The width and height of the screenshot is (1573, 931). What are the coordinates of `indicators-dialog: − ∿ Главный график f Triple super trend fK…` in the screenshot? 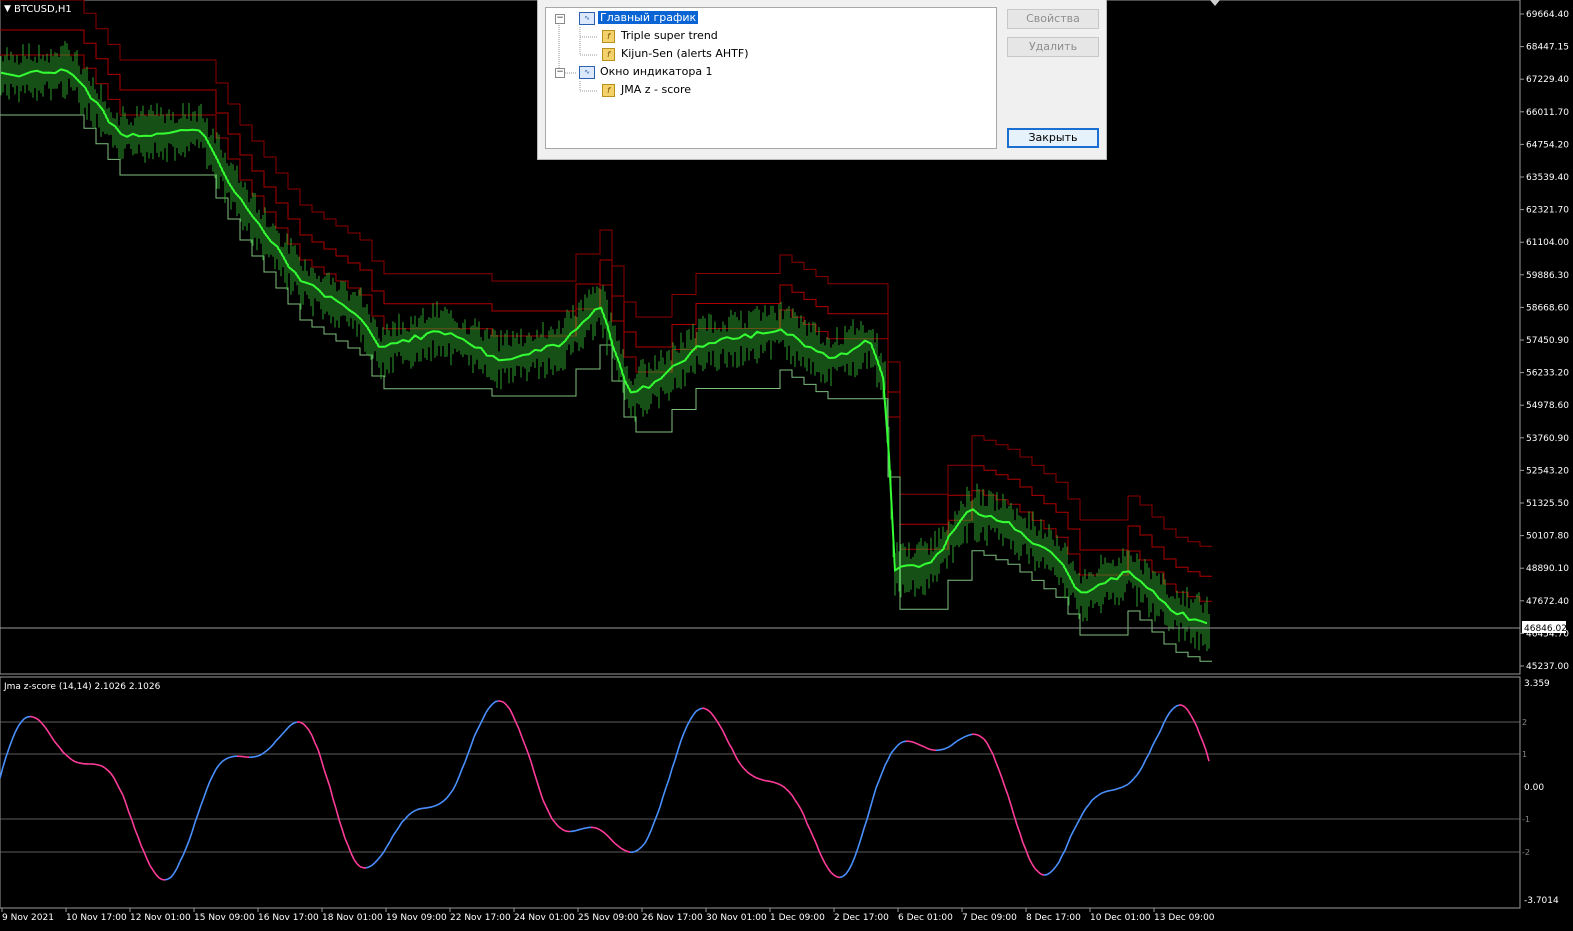 It's located at (822, 80).